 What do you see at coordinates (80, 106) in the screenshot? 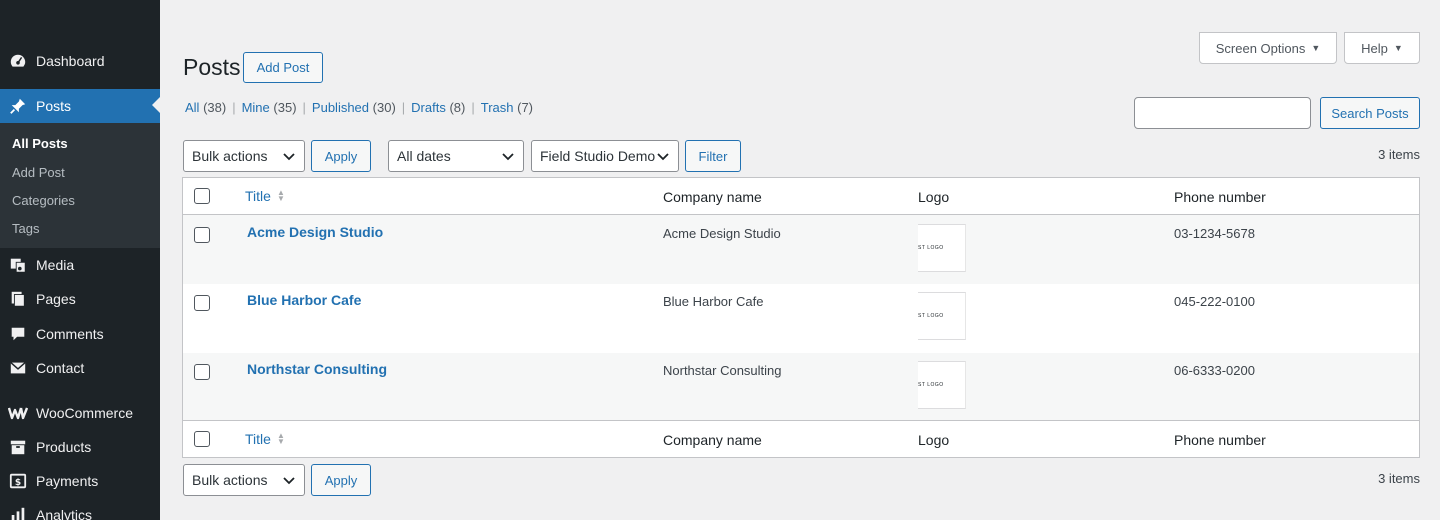
I see `sidebar-item-posts: Posts` at bounding box center [80, 106].